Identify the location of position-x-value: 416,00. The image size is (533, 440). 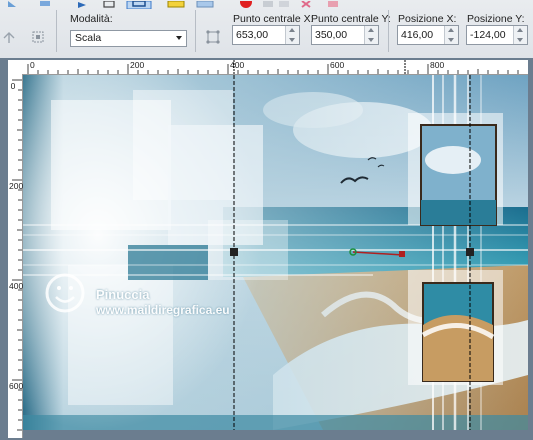
(417, 35).